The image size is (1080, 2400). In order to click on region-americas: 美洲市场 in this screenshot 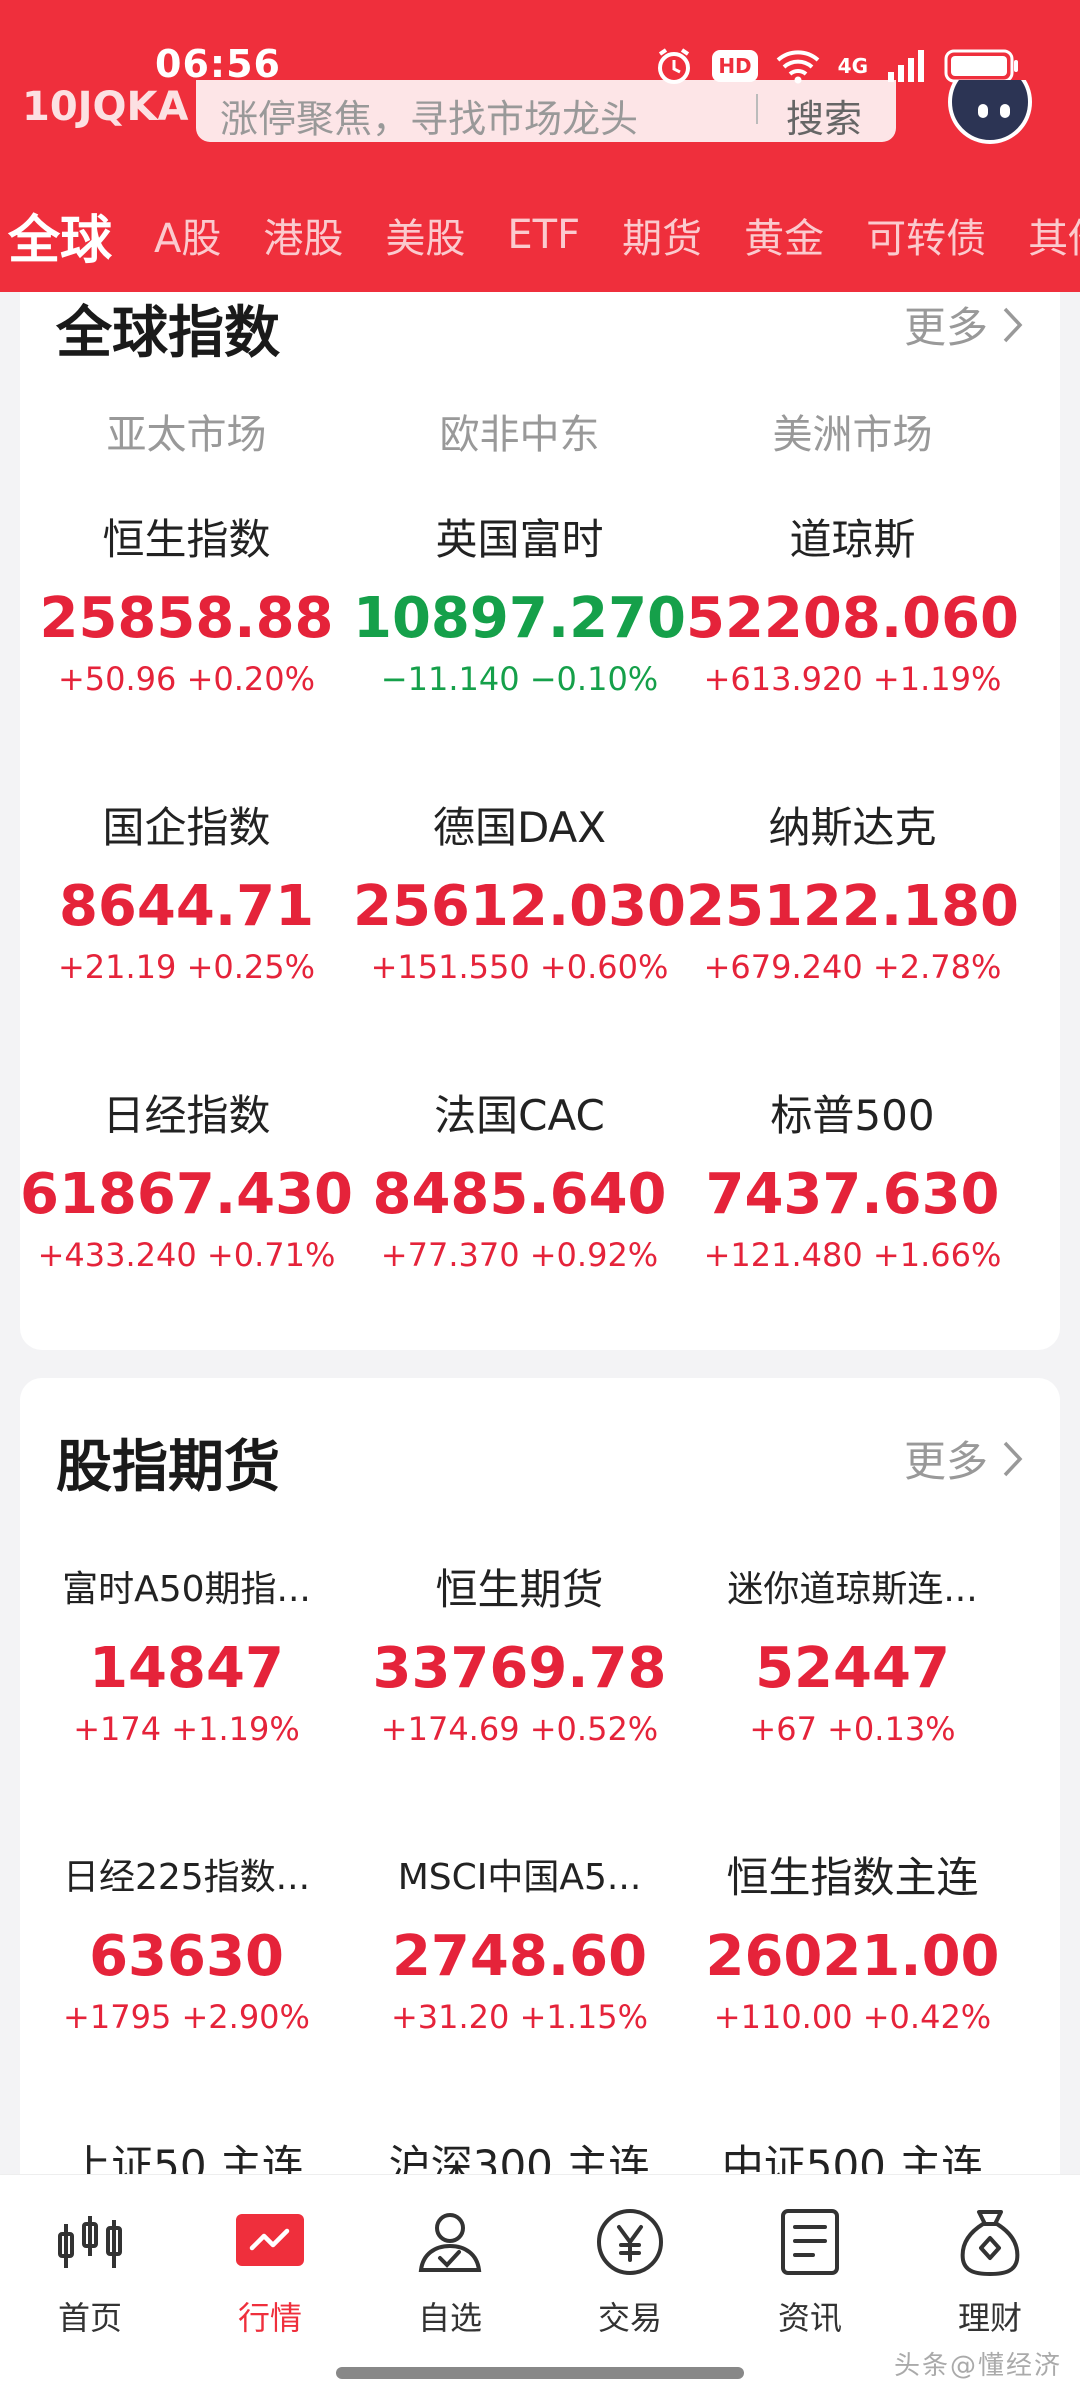, I will do `click(852, 431)`.